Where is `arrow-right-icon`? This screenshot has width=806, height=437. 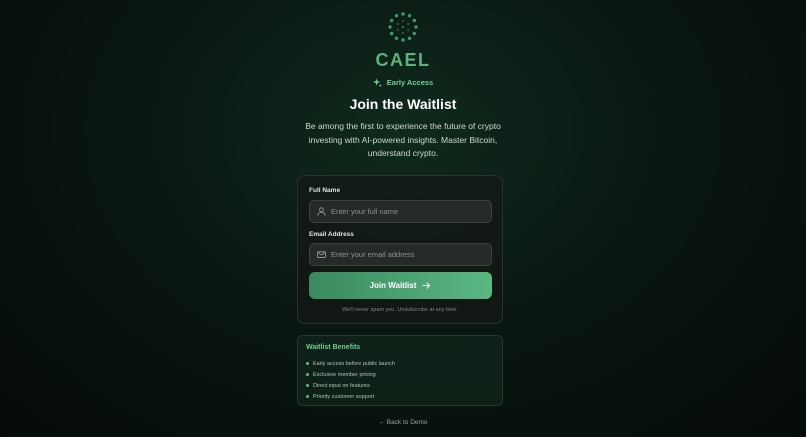 arrow-right-icon is located at coordinates (426, 285).